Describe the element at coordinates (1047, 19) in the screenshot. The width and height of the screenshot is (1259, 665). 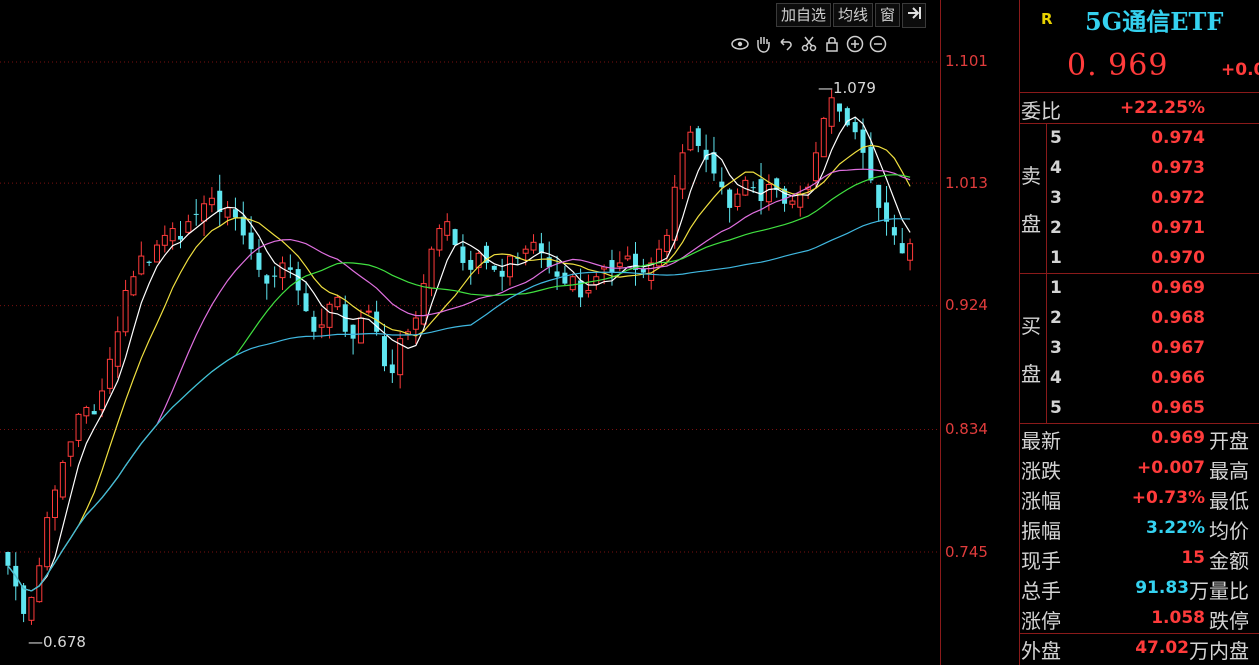
I see `r-marker: R` at that location.